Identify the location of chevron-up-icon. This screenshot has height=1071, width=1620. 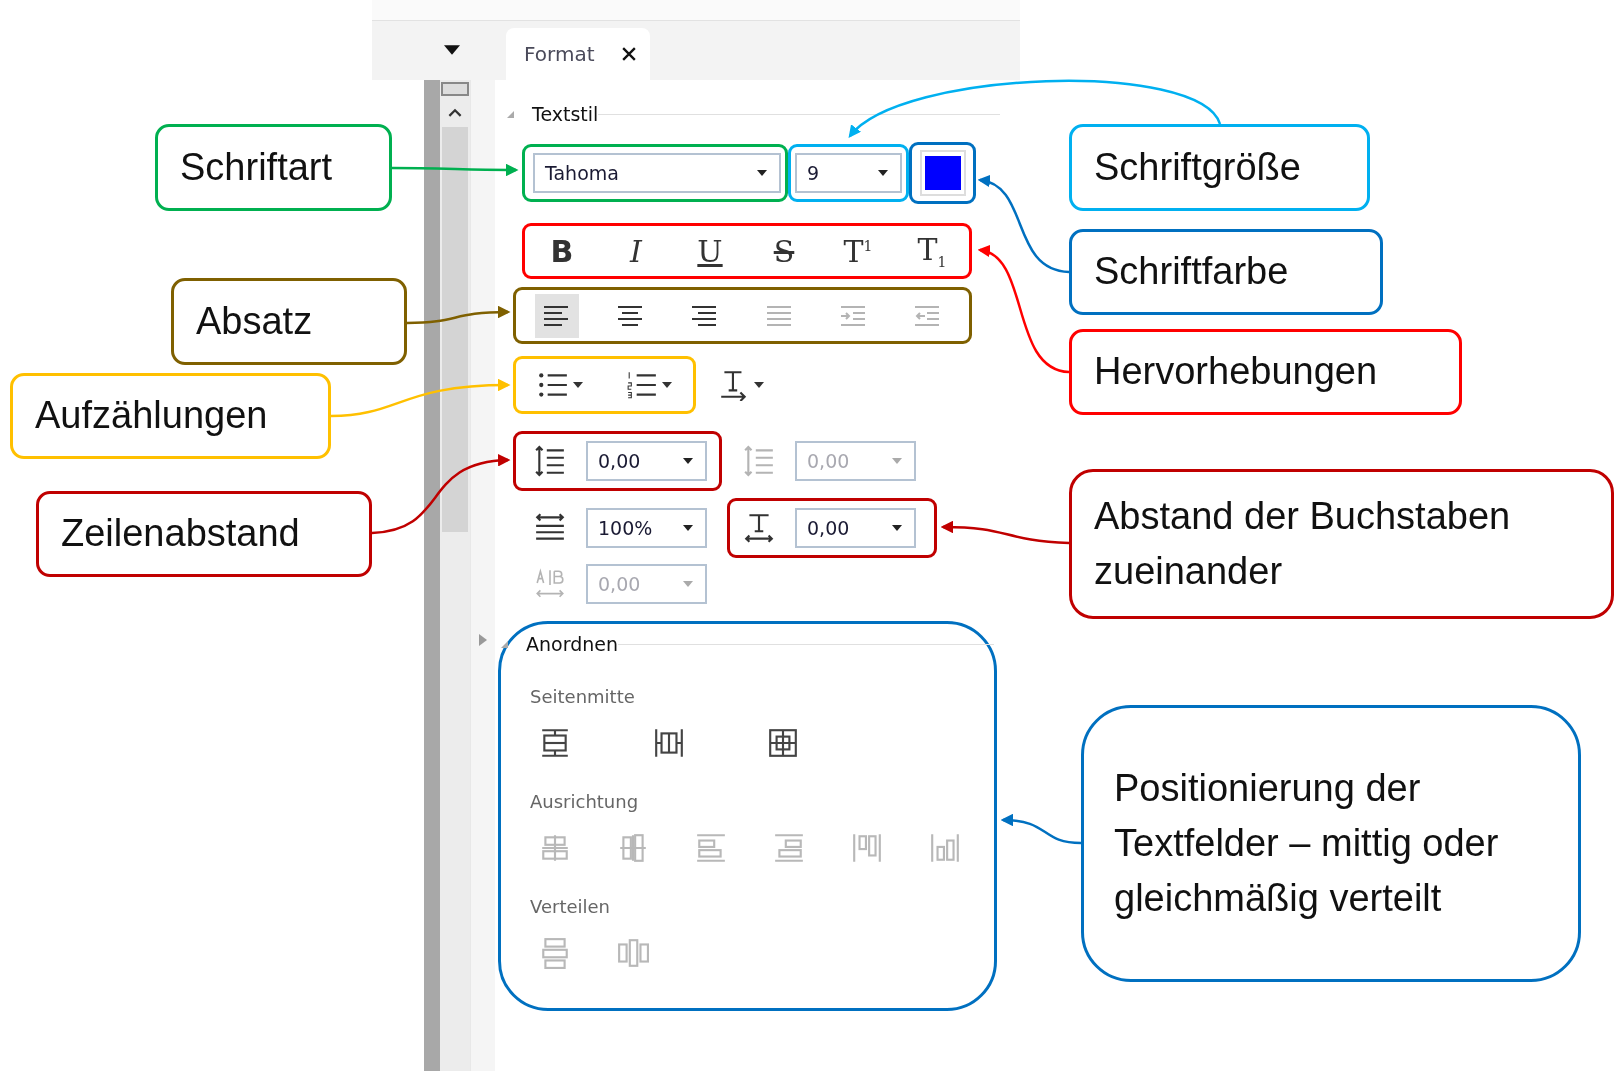
(455, 112).